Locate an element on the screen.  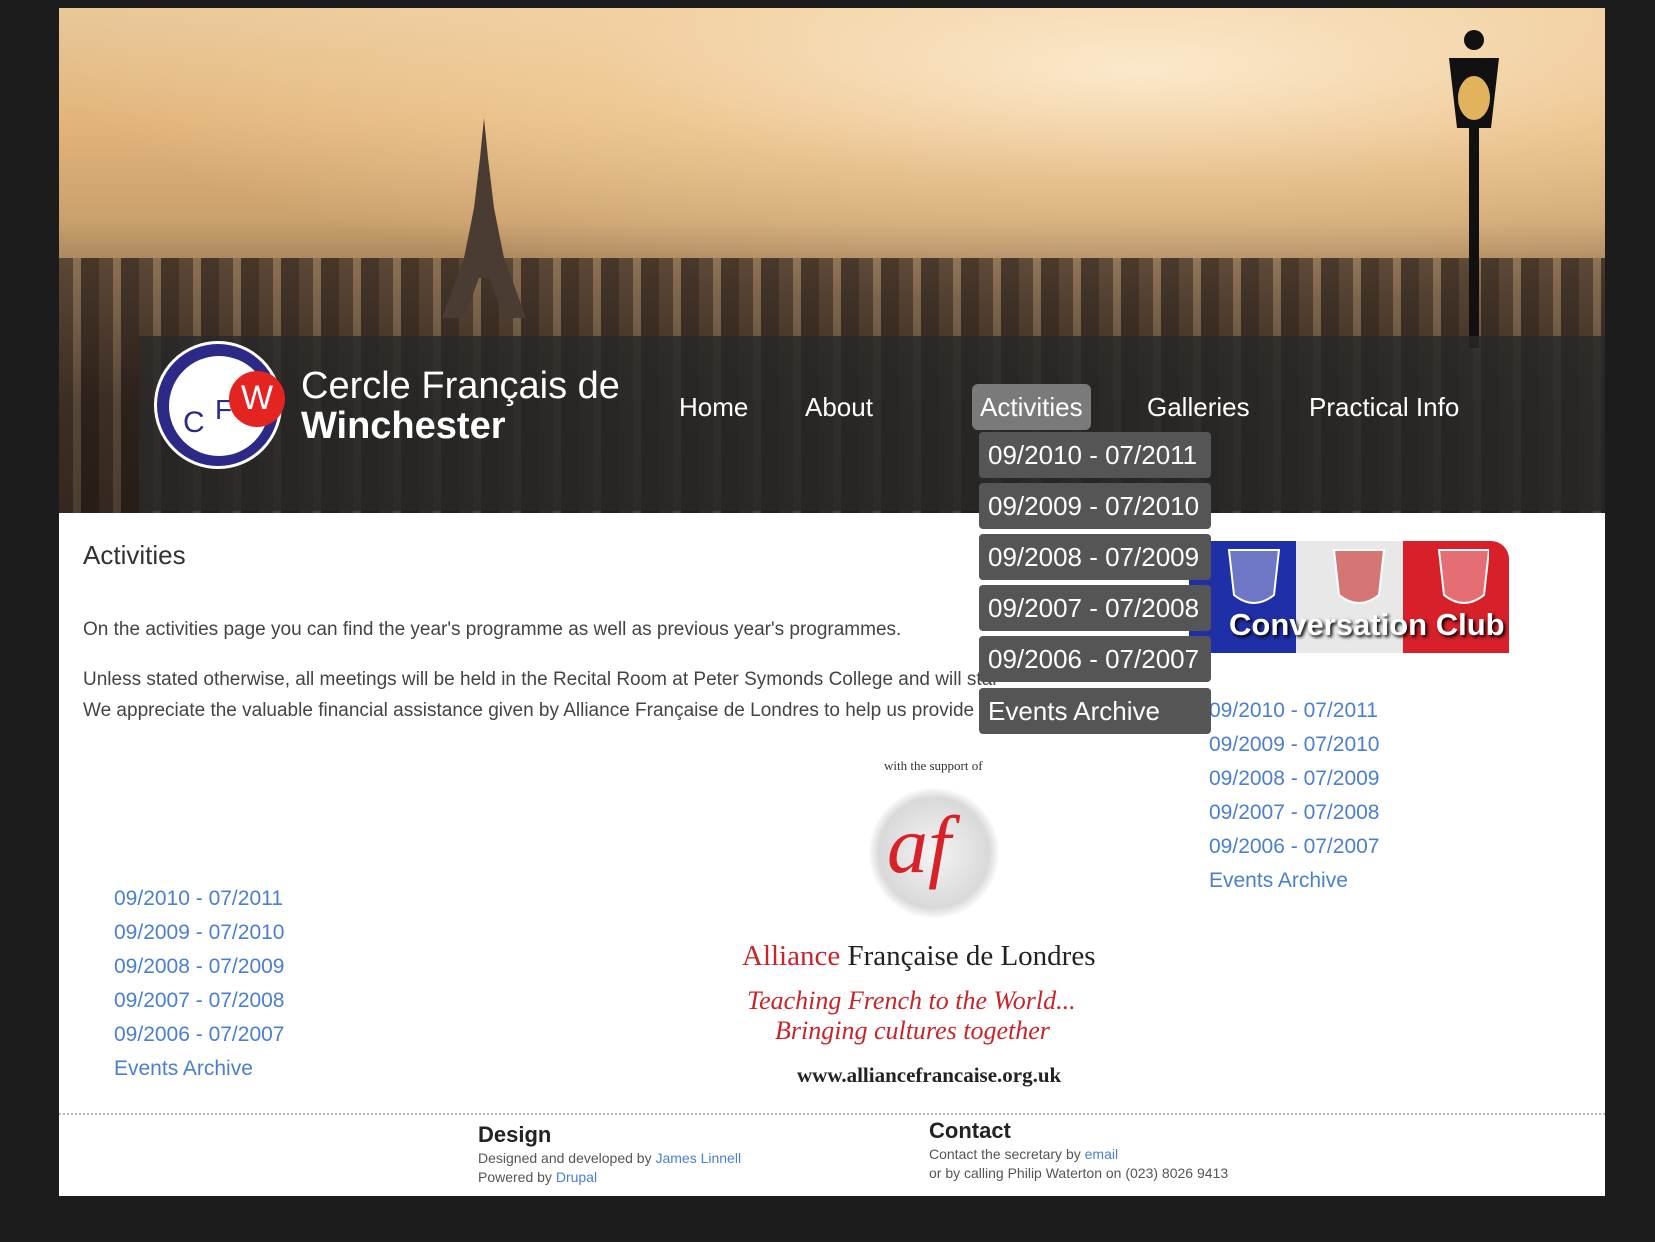
footer-design-heading: Design is located at coordinates (515, 1134).